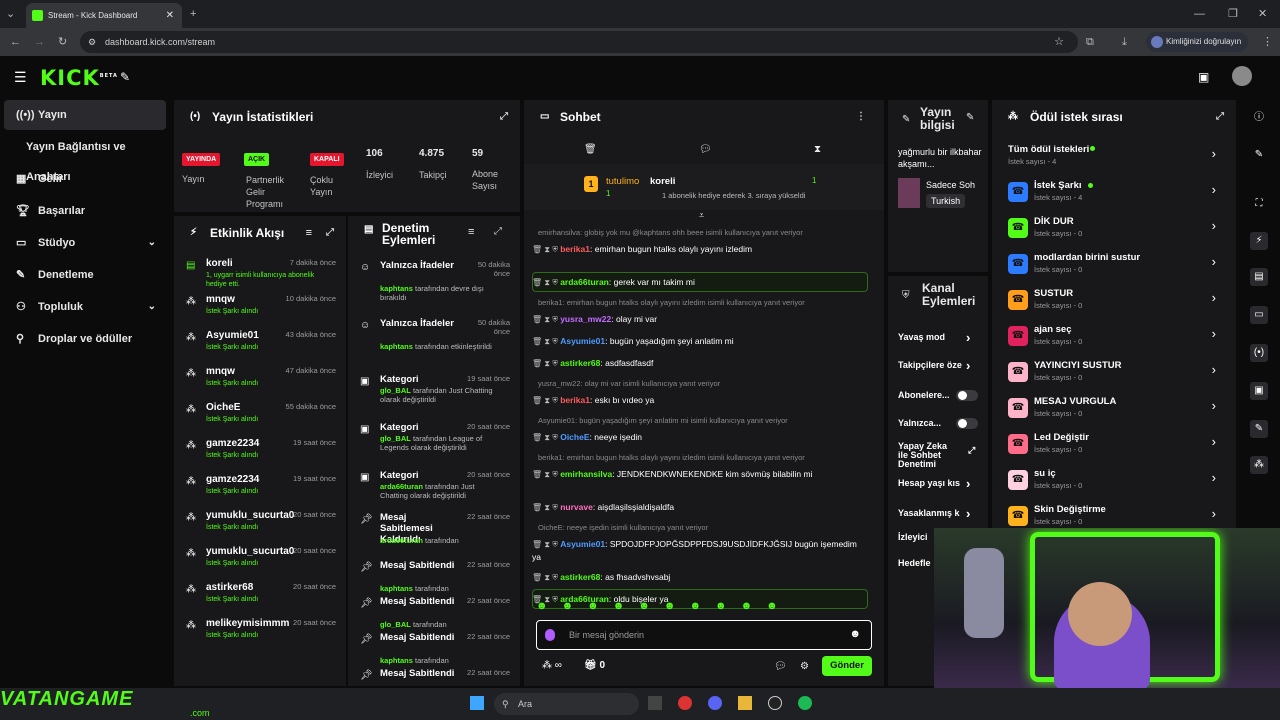 Image resolution: width=1280 pixels, height=720 pixels. I want to click on chat-username: emirhansilva, so click(586, 474).